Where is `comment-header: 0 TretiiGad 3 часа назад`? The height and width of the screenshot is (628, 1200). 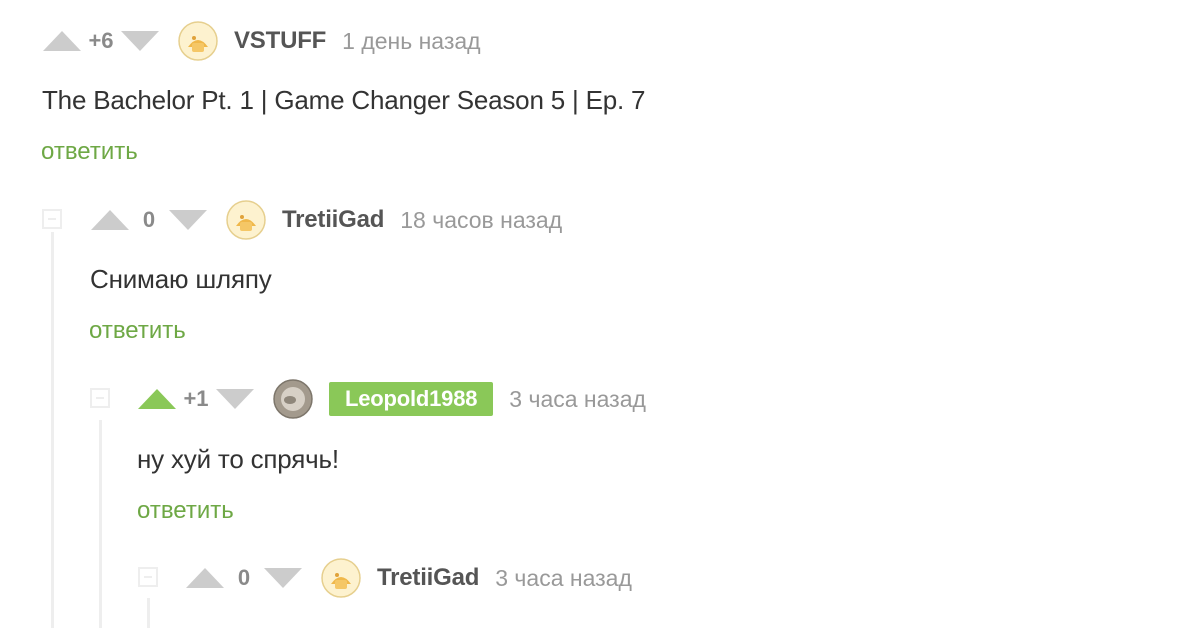 comment-header: 0 TretiiGad 3 часа назад is located at coordinates (408, 578).